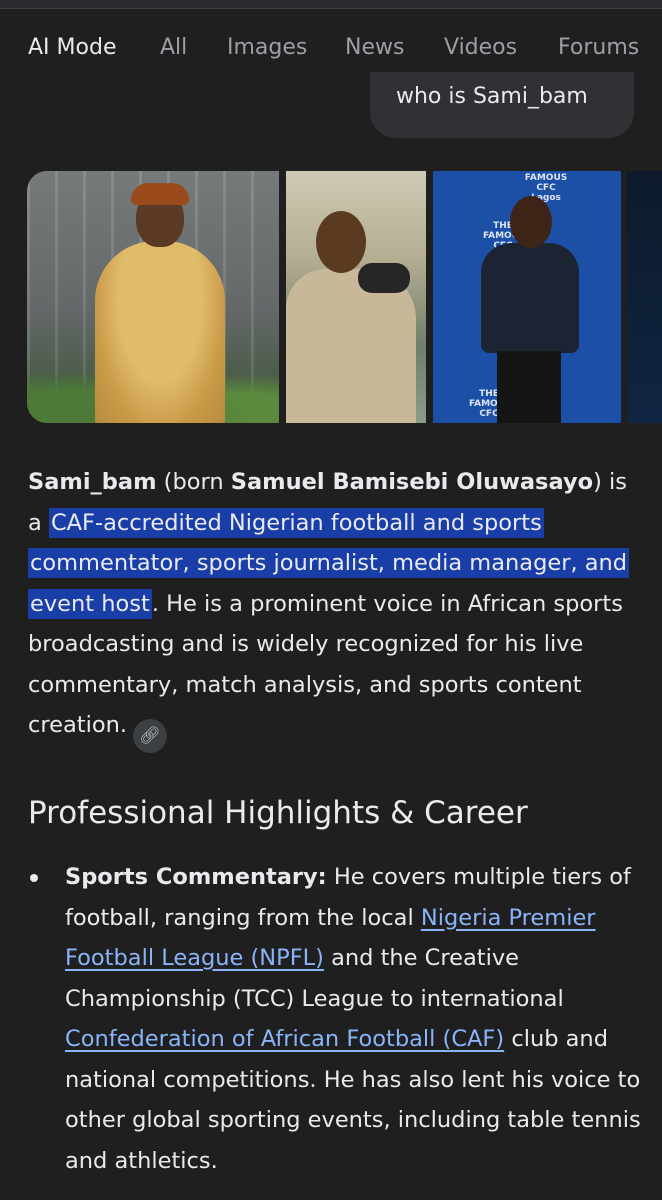  Describe the element at coordinates (160, 194) in the screenshot. I see `person-cap` at that location.